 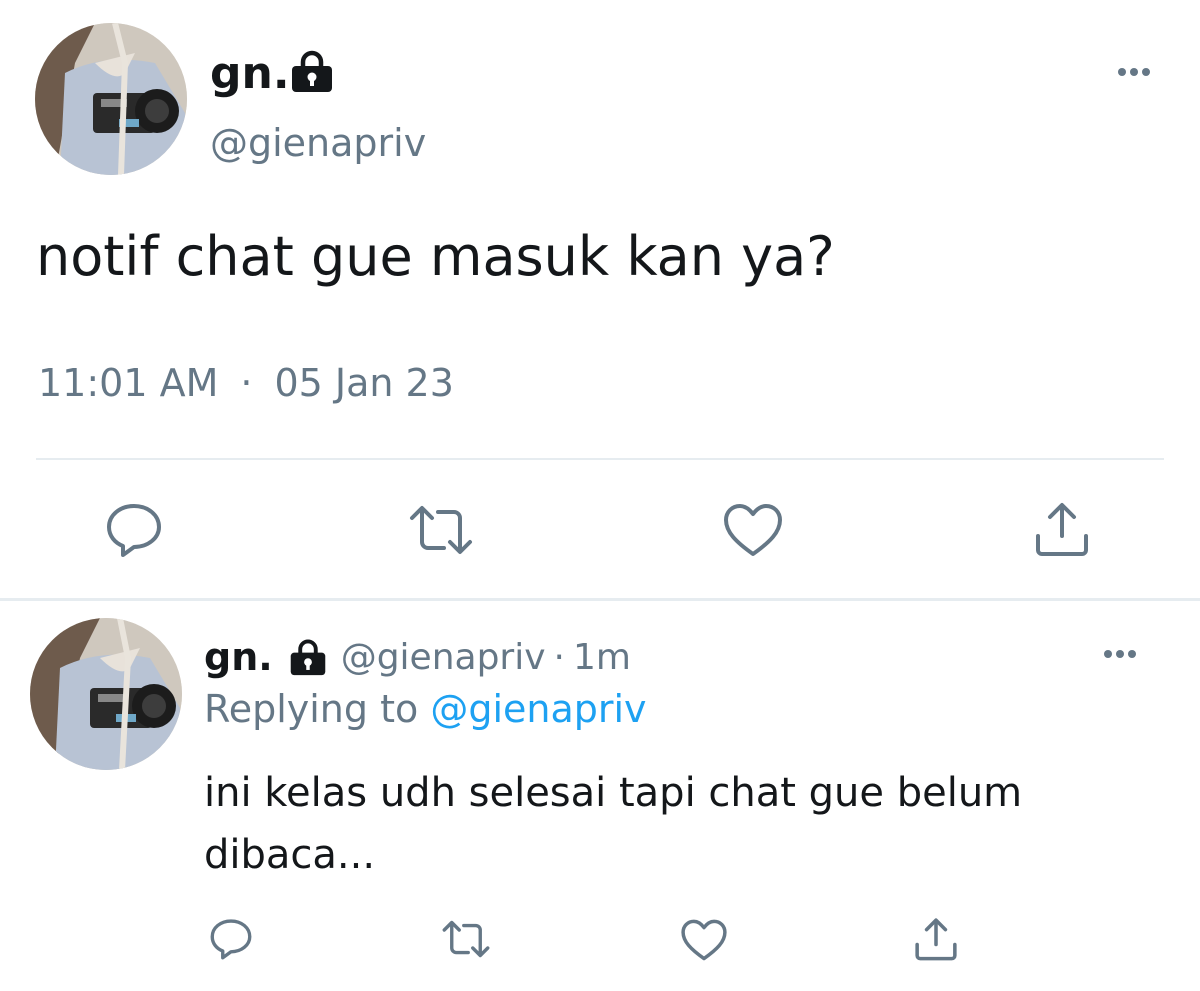 What do you see at coordinates (600, 599) in the screenshot?
I see `thread-separator` at bounding box center [600, 599].